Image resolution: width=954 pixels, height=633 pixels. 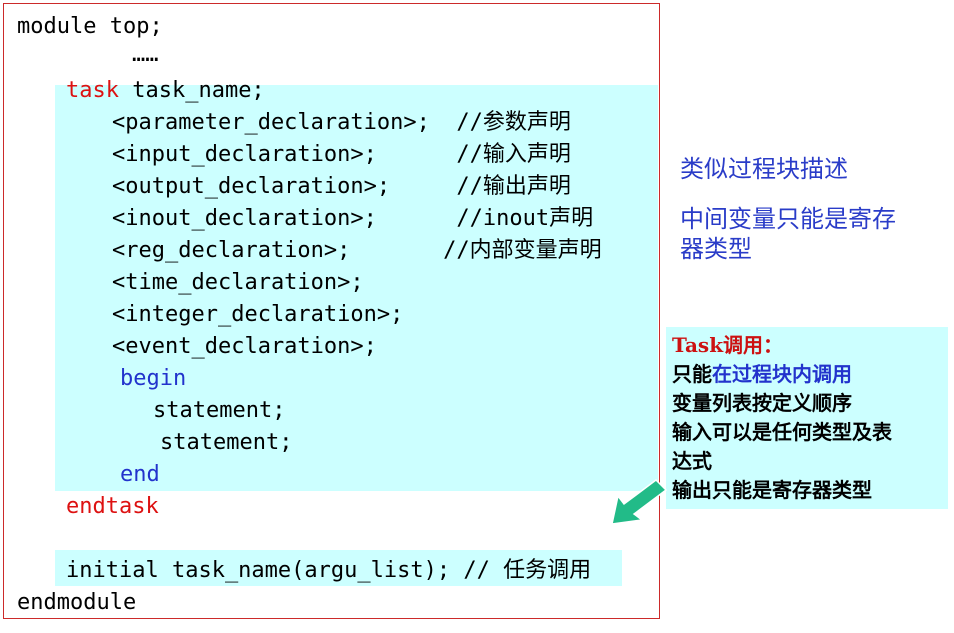 What do you see at coordinates (762, 403) in the screenshot?
I see `callout-line-2: 变量列表按定义顺序` at bounding box center [762, 403].